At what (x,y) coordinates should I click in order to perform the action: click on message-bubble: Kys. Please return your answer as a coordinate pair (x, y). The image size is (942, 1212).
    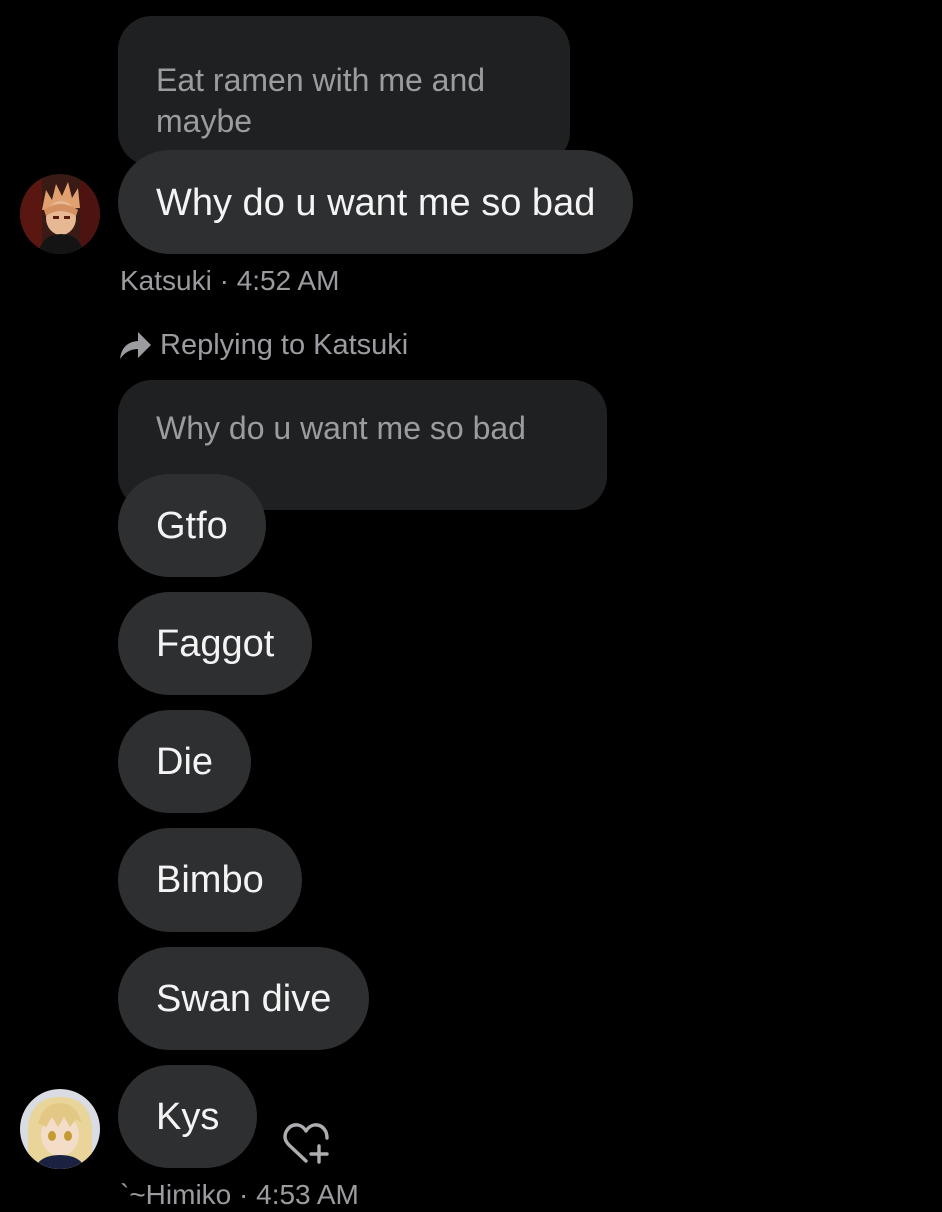
    Looking at the image, I should click on (188, 1116).